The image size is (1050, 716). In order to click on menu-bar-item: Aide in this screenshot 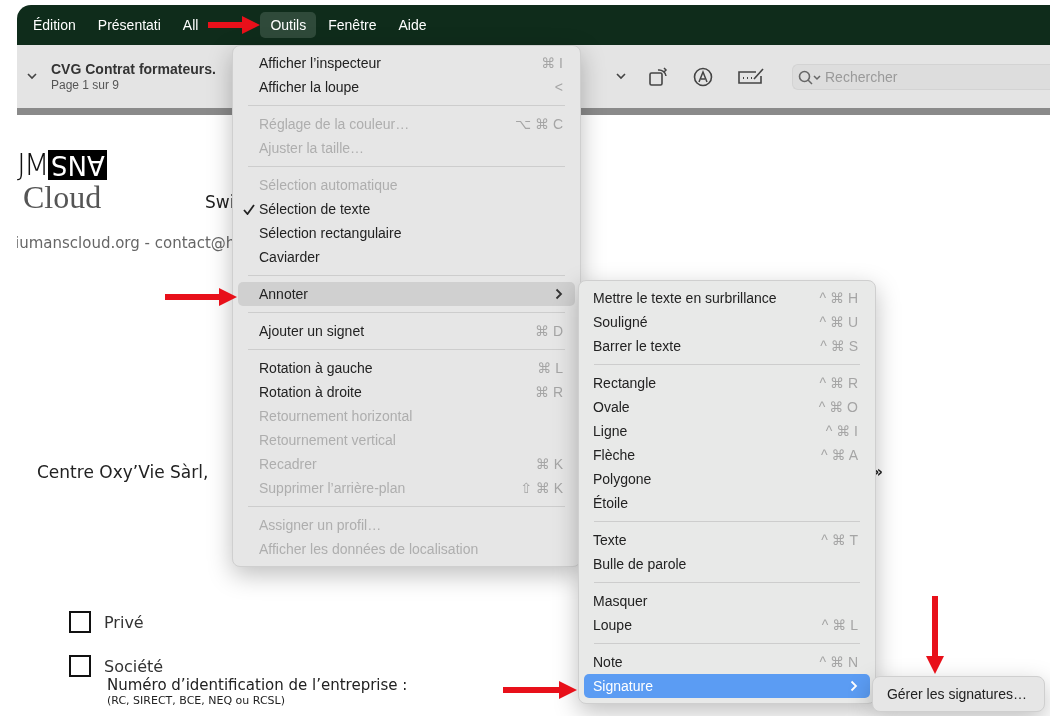, I will do `click(412, 25)`.